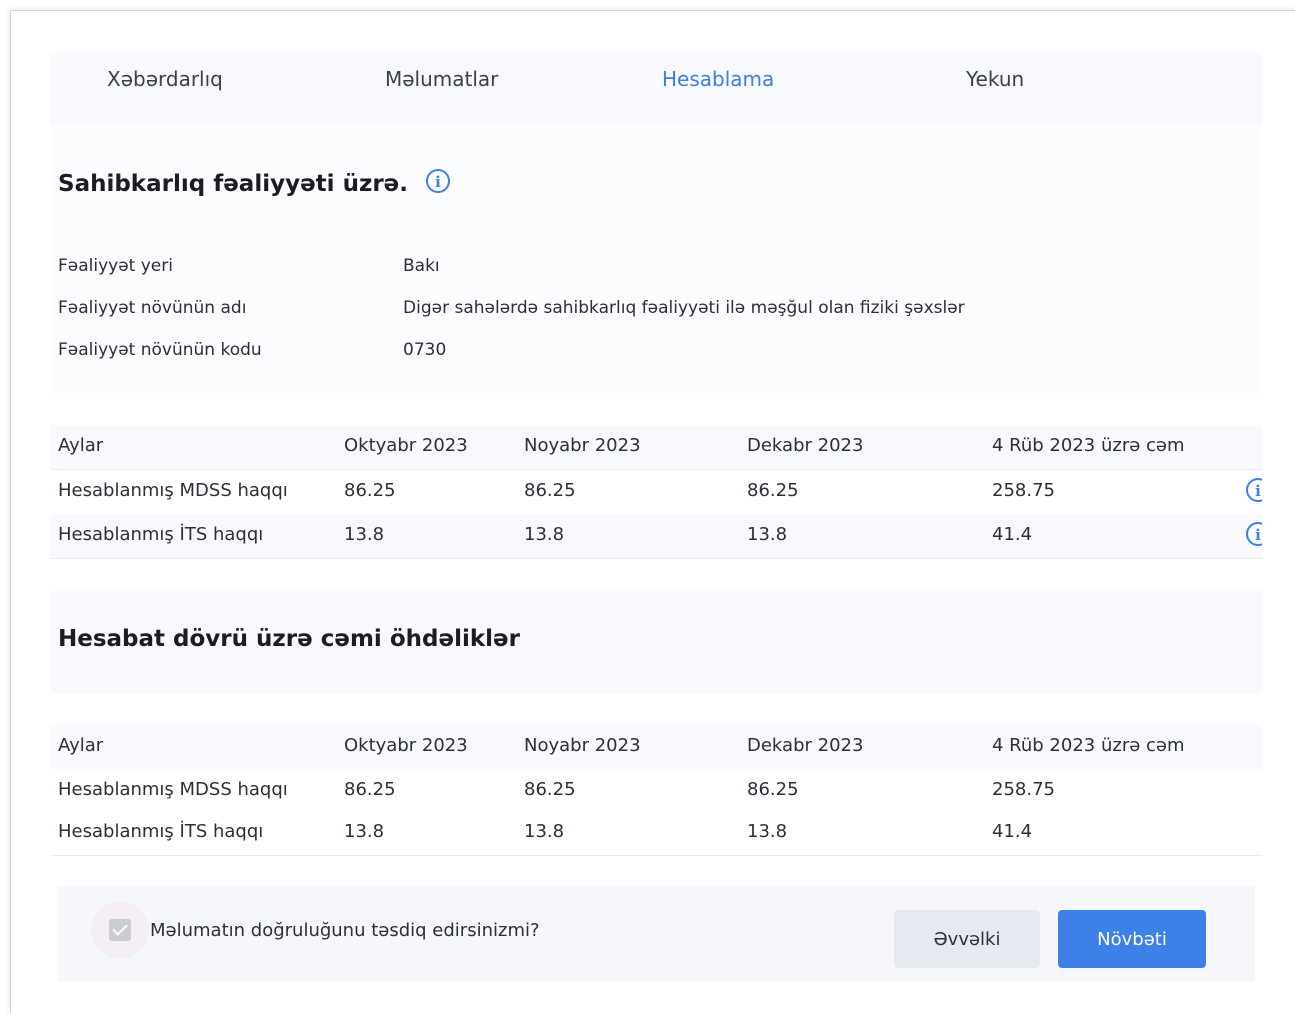 This screenshot has width=1295, height=1013. What do you see at coordinates (120, 930) in the screenshot?
I see `confirm-checkbox` at bounding box center [120, 930].